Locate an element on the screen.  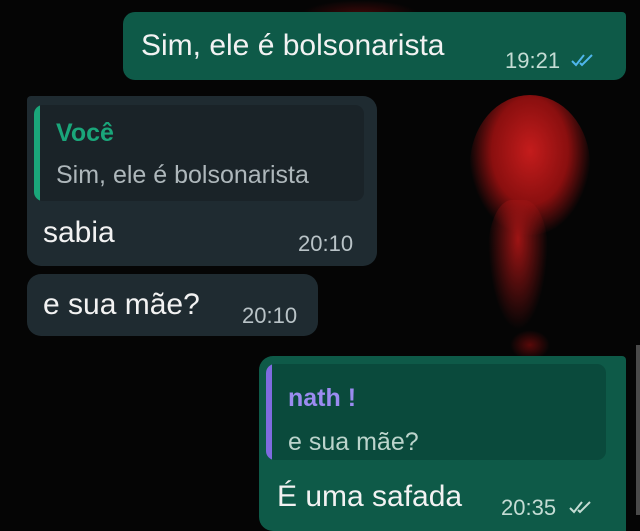
message-text: Sim, ele é bolsonarista is located at coordinates (293, 45).